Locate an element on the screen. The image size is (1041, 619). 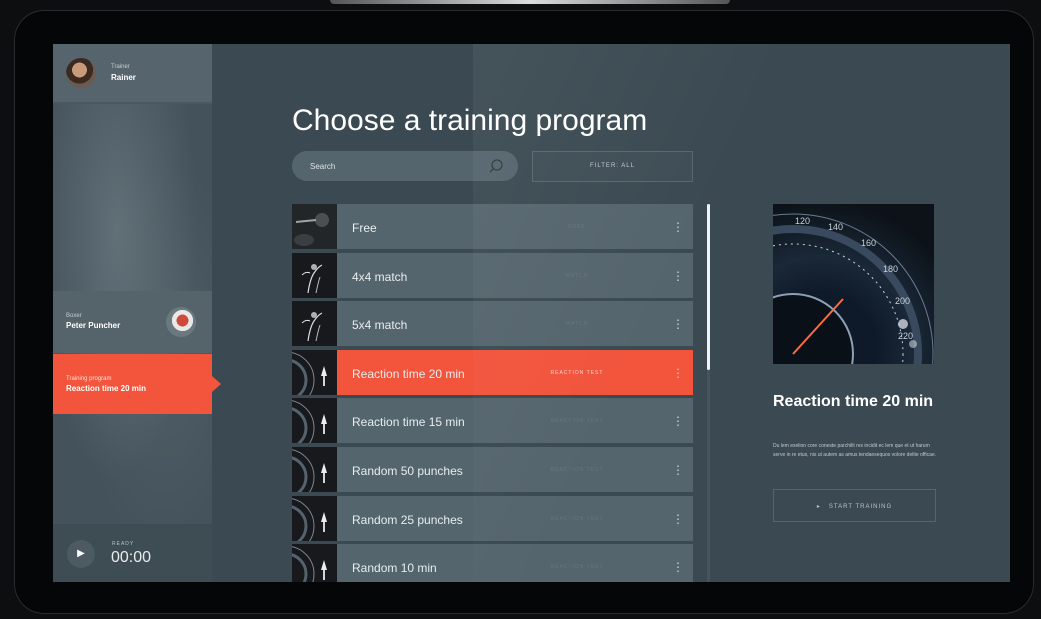
filter-button: FILTER: ALL is located at coordinates (612, 166).